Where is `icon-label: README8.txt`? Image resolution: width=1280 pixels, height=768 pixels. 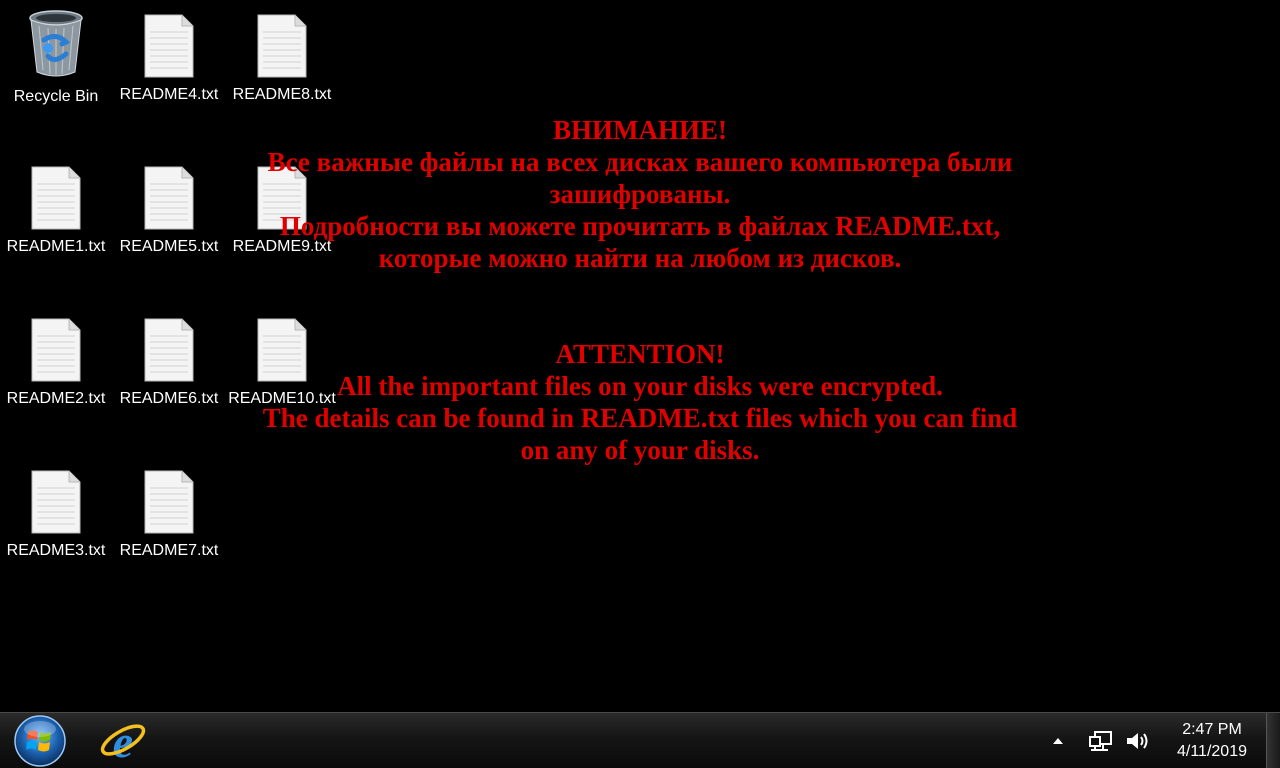
icon-label: README8.txt is located at coordinates (282, 94).